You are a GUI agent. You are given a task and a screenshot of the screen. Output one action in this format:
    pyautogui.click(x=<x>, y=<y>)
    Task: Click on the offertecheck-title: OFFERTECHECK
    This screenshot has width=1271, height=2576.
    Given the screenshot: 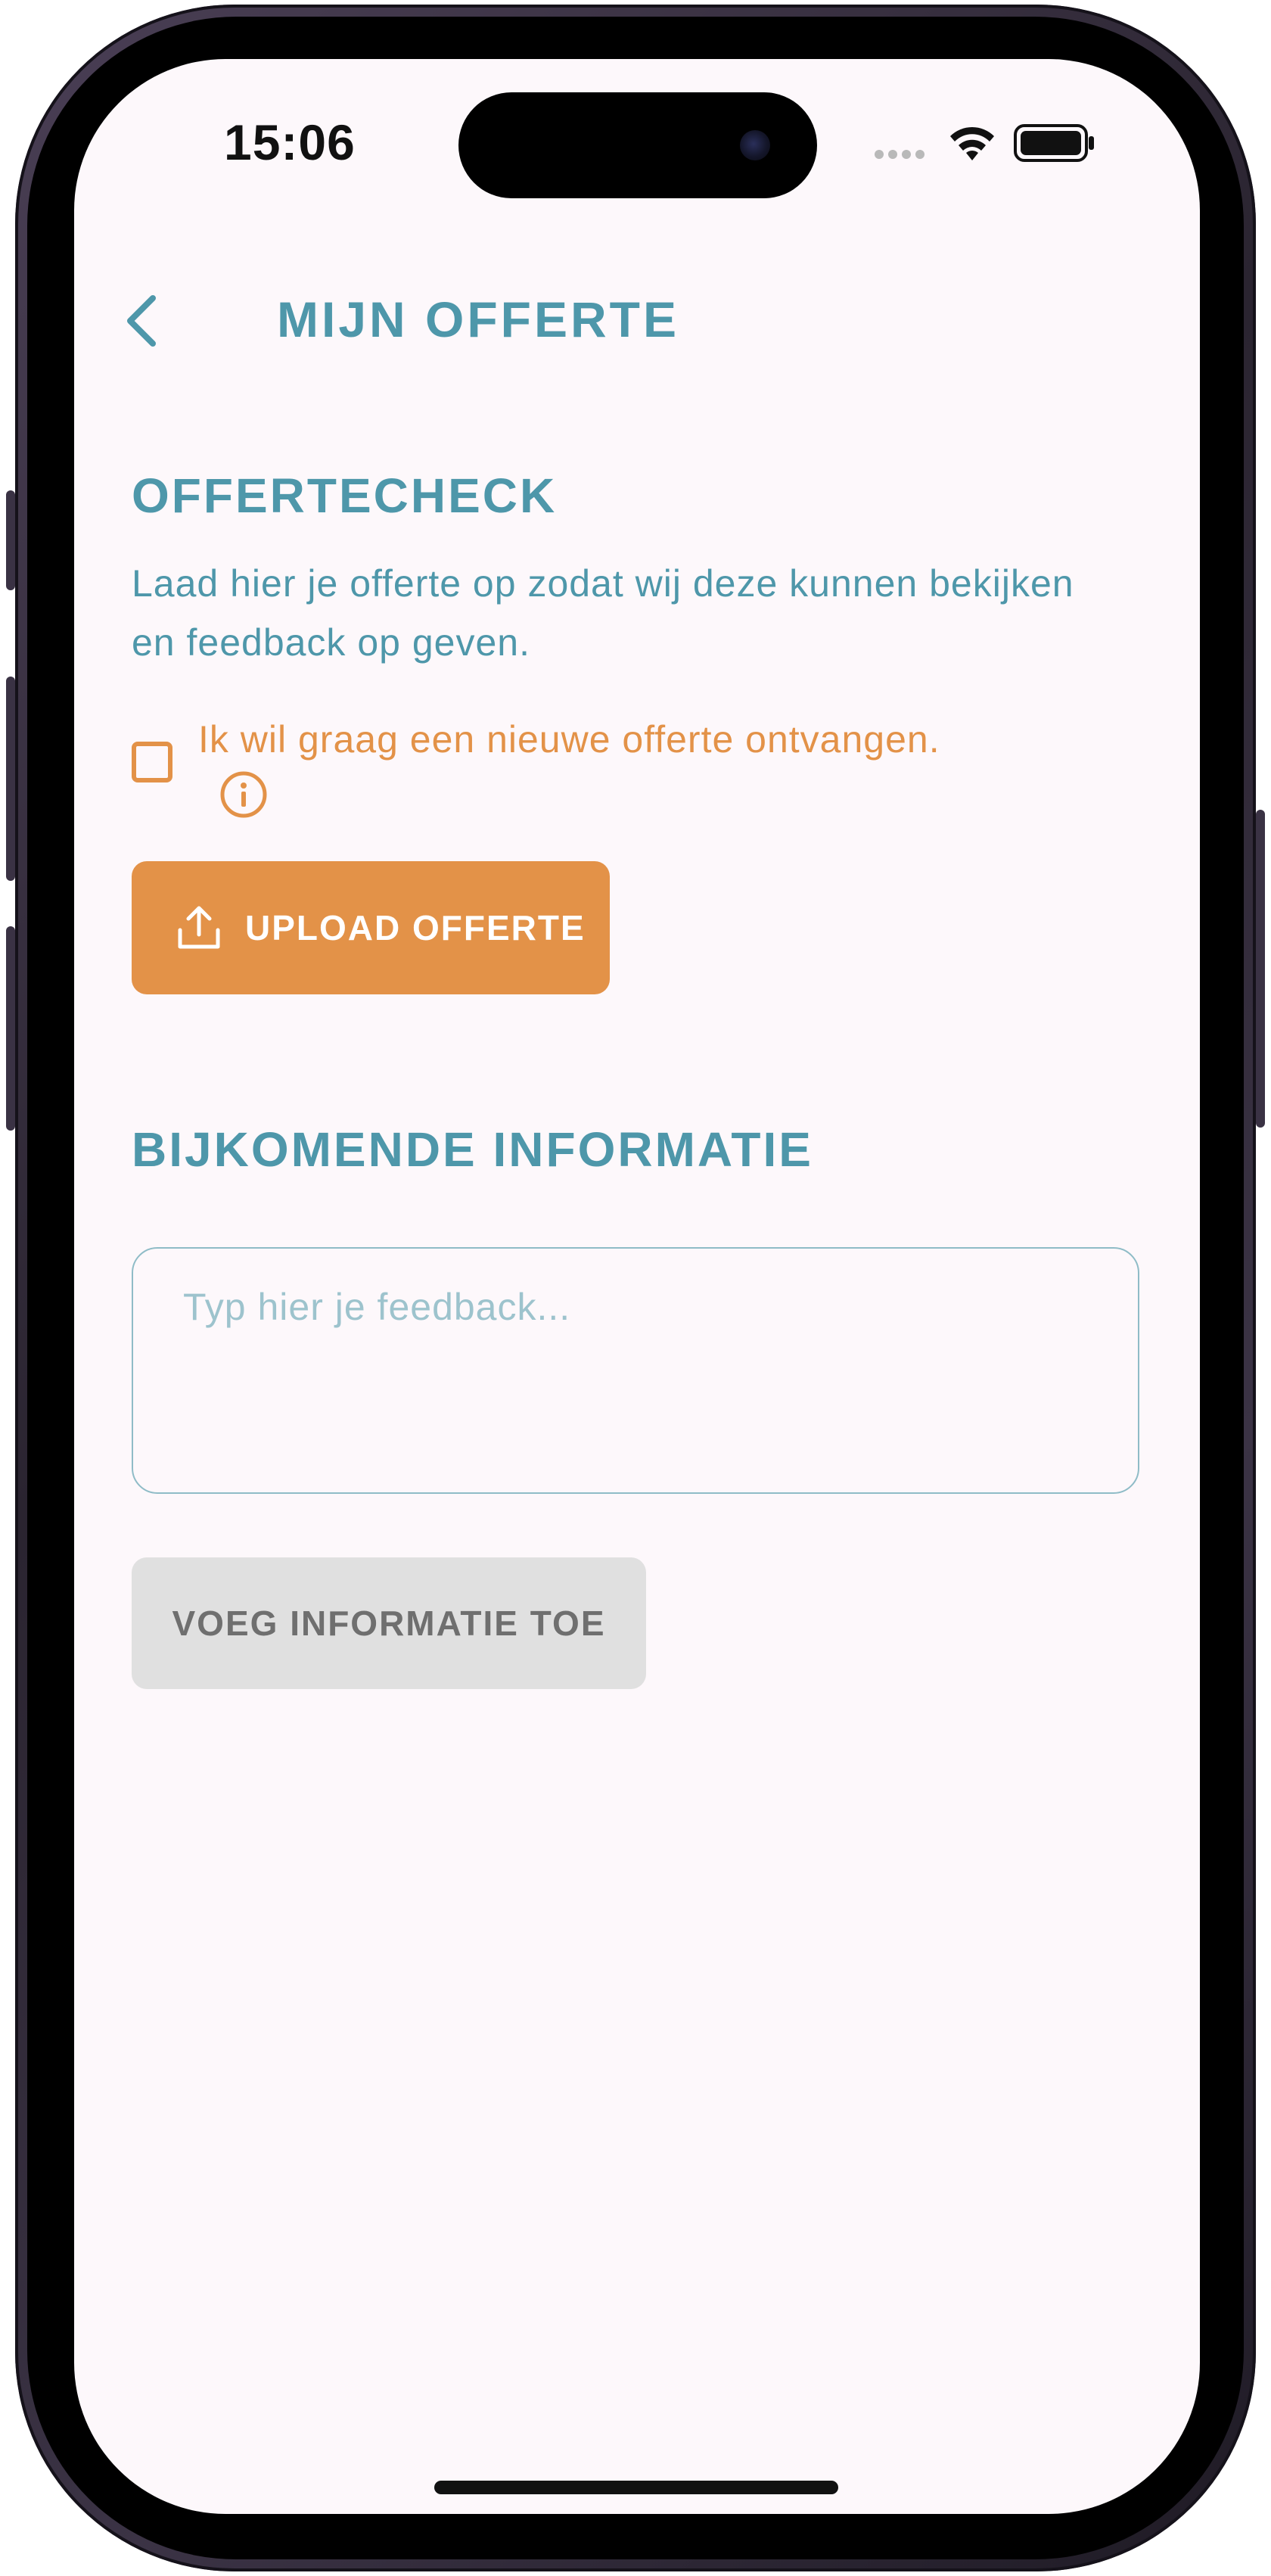 What is the action you would take?
    pyautogui.click(x=345, y=495)
    